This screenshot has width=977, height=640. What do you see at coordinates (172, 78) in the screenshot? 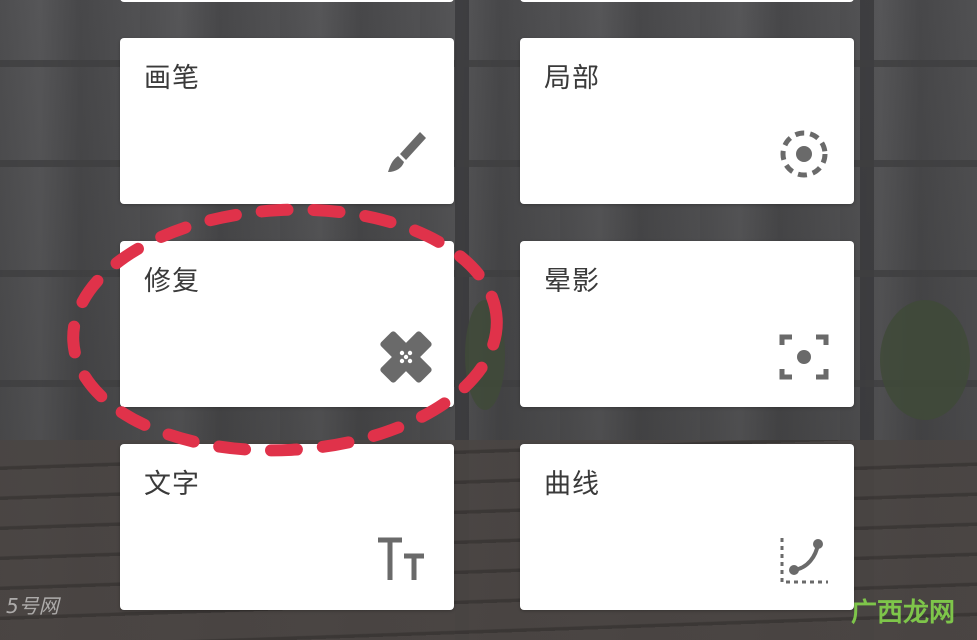
I see `tool-label: 画笔` at bounding box center [172, 78].